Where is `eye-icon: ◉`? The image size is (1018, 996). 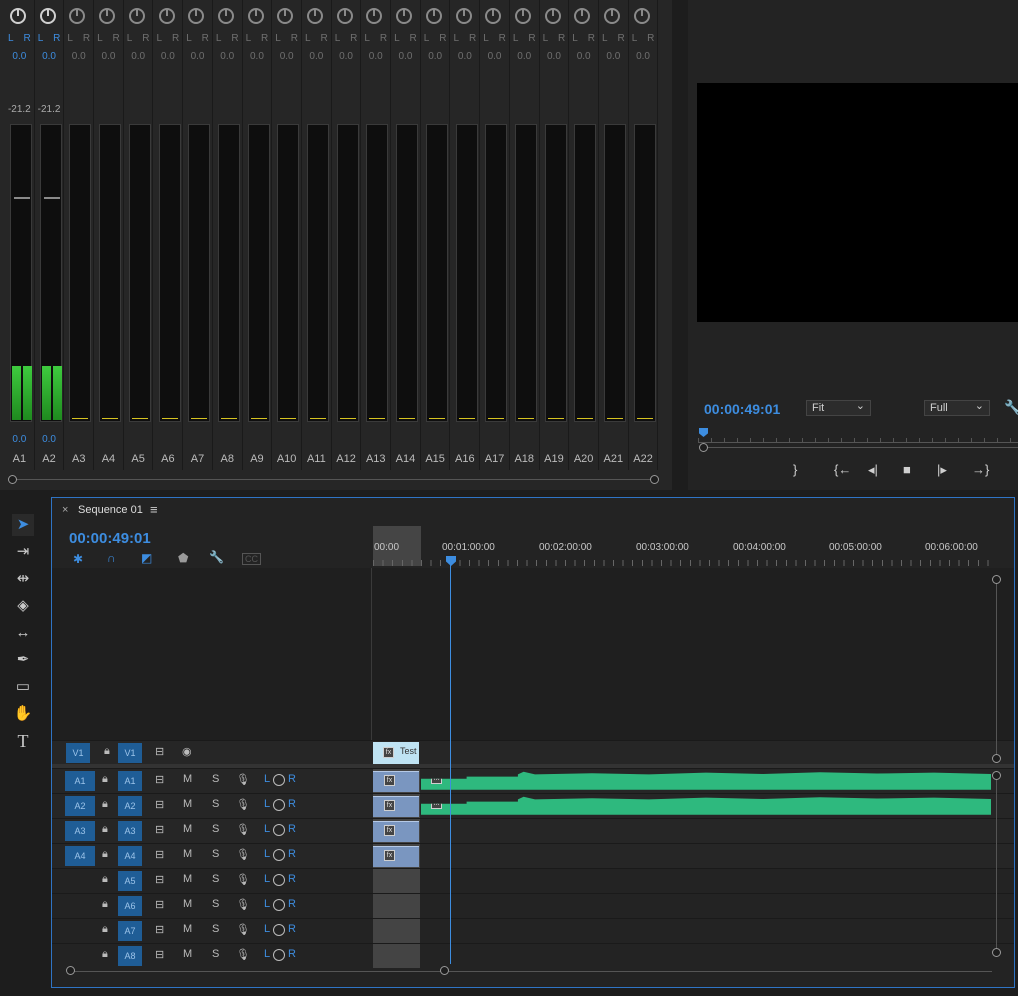 eye-icon: ◉ is located at coordinates (187, 751).